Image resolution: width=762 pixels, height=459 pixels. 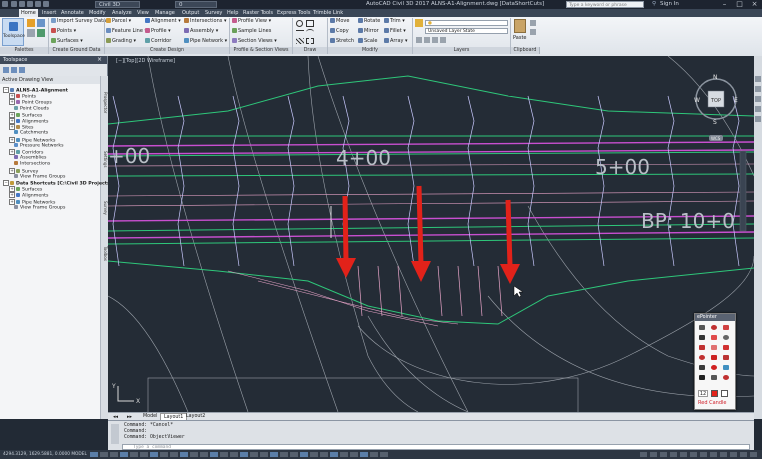 I want to click on grading-button: Grading ▾, so click(x=121, y=41).